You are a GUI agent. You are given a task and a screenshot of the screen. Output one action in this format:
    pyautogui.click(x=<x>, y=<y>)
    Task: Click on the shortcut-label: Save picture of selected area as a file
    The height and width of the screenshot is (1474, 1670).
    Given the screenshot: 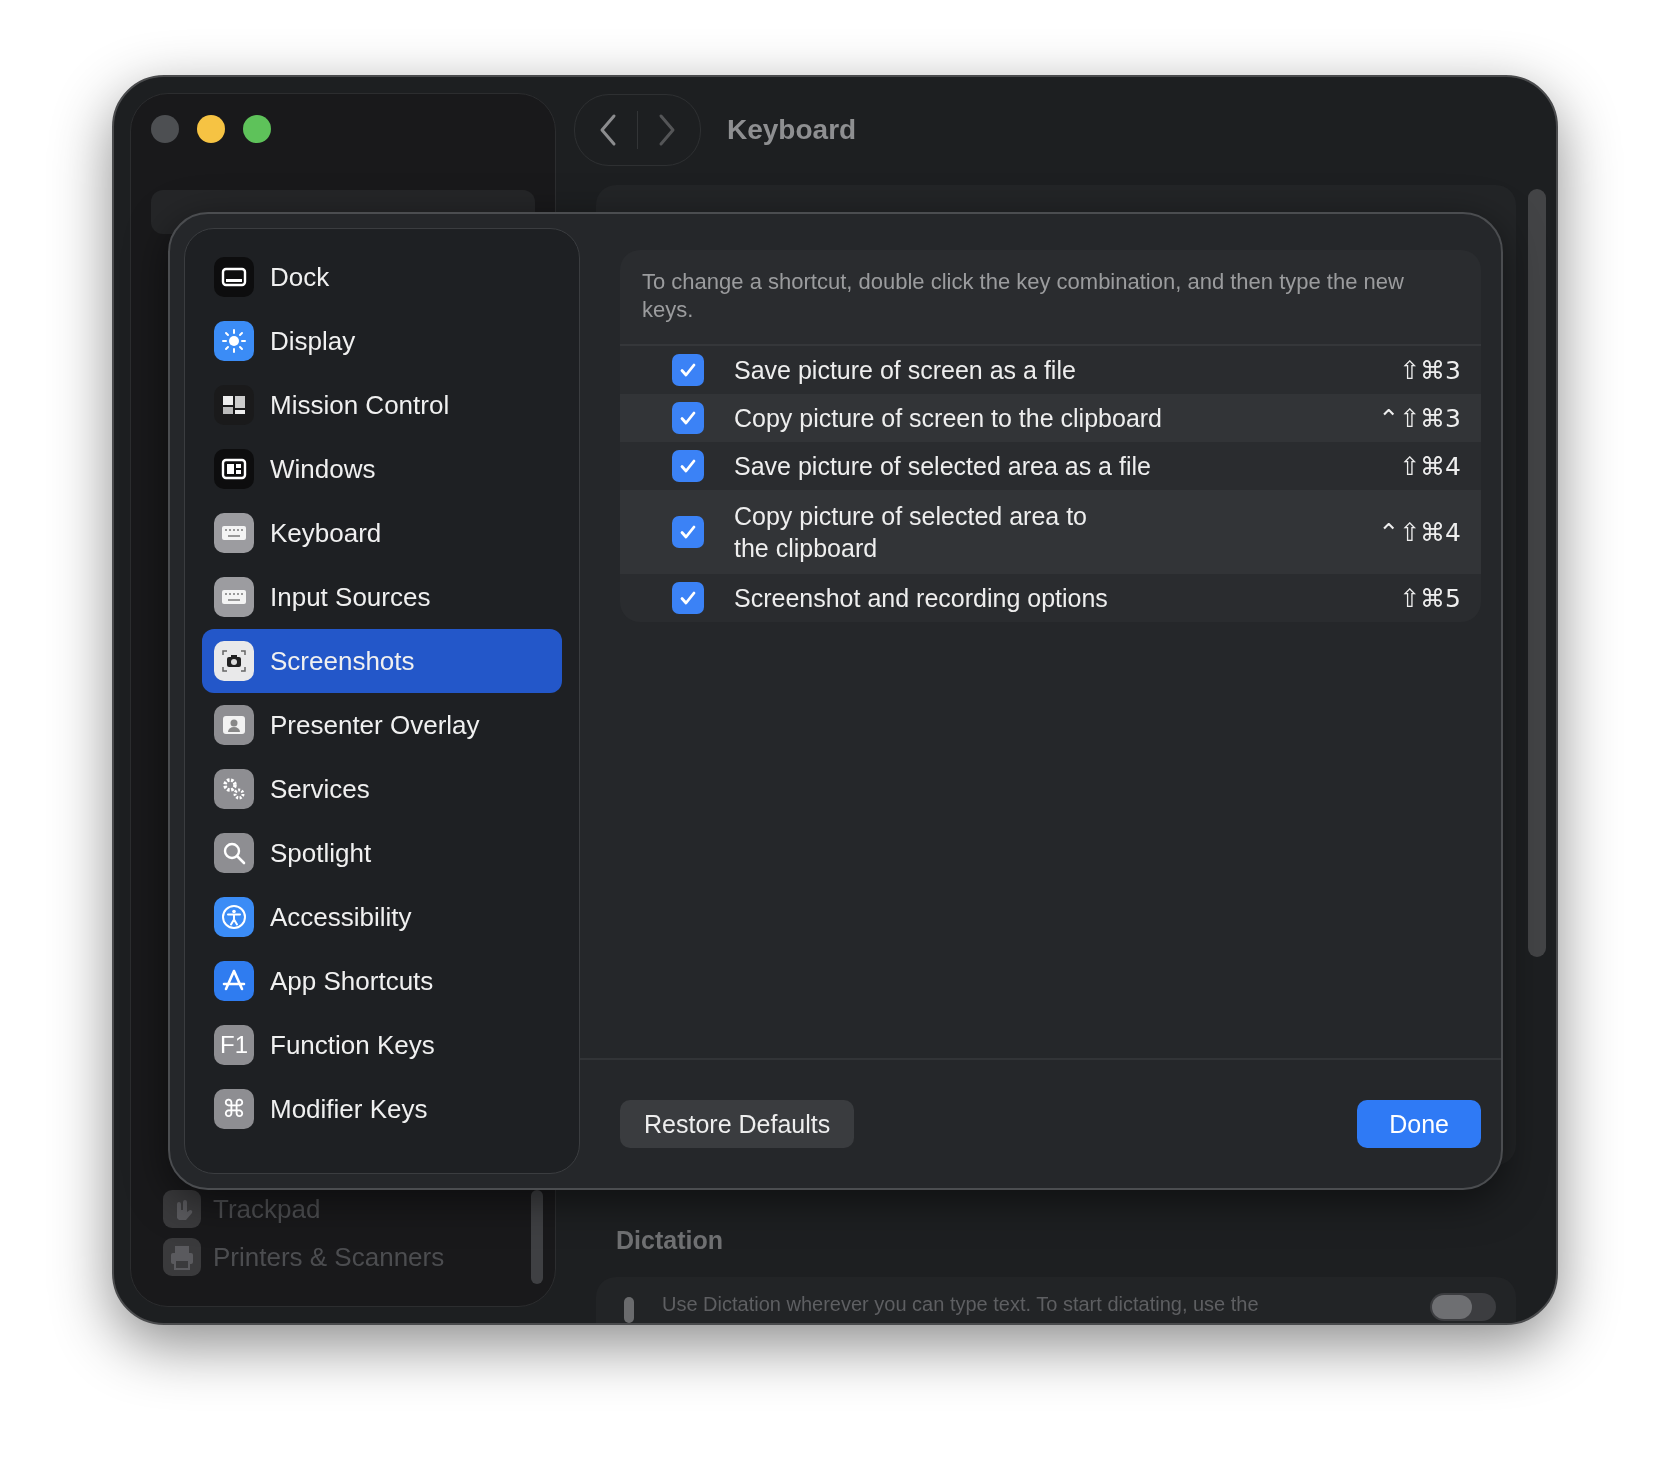 What is the action you would take?
    pyautogui.click(x=942, y=466)
    